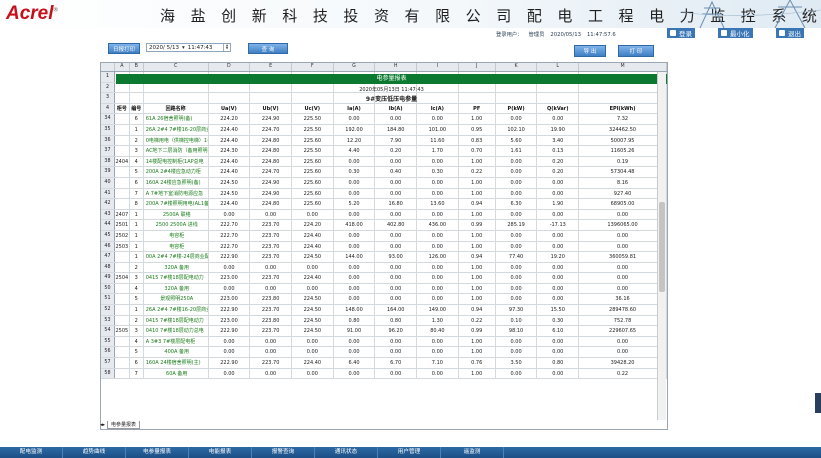 Image resolution: width=821 pixels, height=458 pixels. Describe the element at coordinates (517, 140) in the screenshot. I see `table-cell: 5.60` at that location.